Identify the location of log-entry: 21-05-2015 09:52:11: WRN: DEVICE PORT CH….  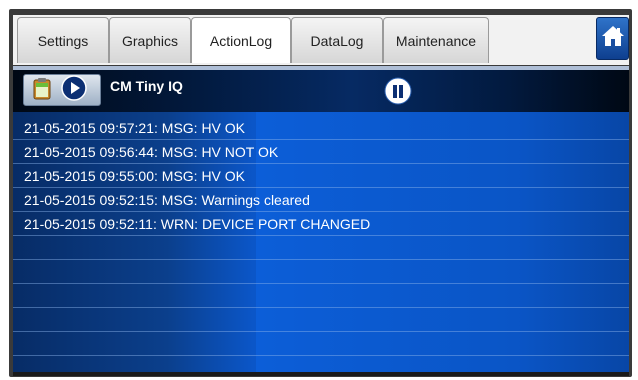
(321, 224).